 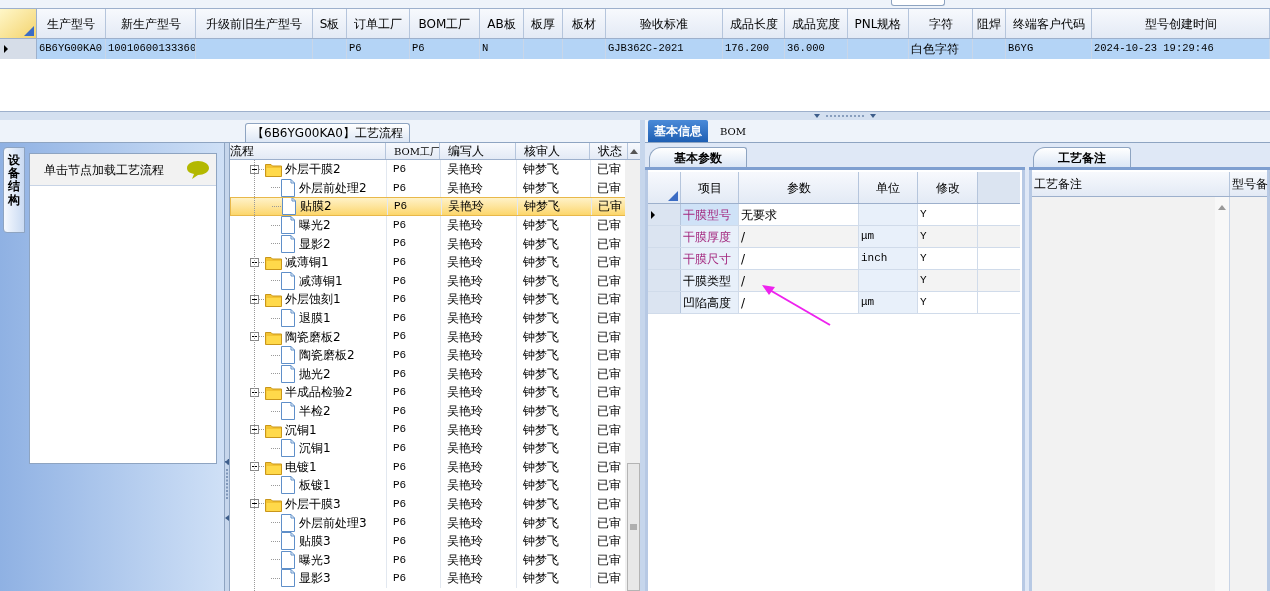 I want to click on column-header: 核审人, so click(x=553, y=151).